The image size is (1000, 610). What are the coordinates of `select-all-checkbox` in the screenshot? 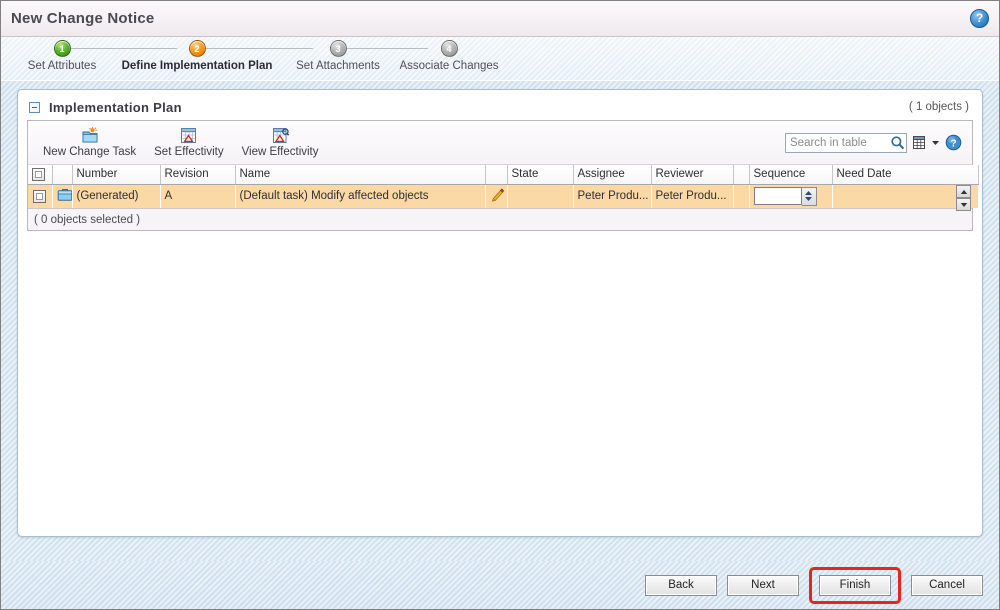 It's located at (38, 174).